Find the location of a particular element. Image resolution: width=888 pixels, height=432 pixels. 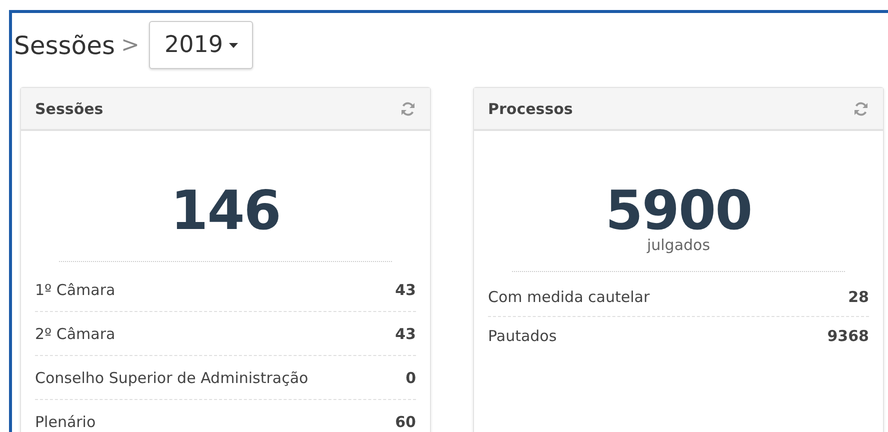

row-label: Com medida cautelar is located at coordinates (569, 297).